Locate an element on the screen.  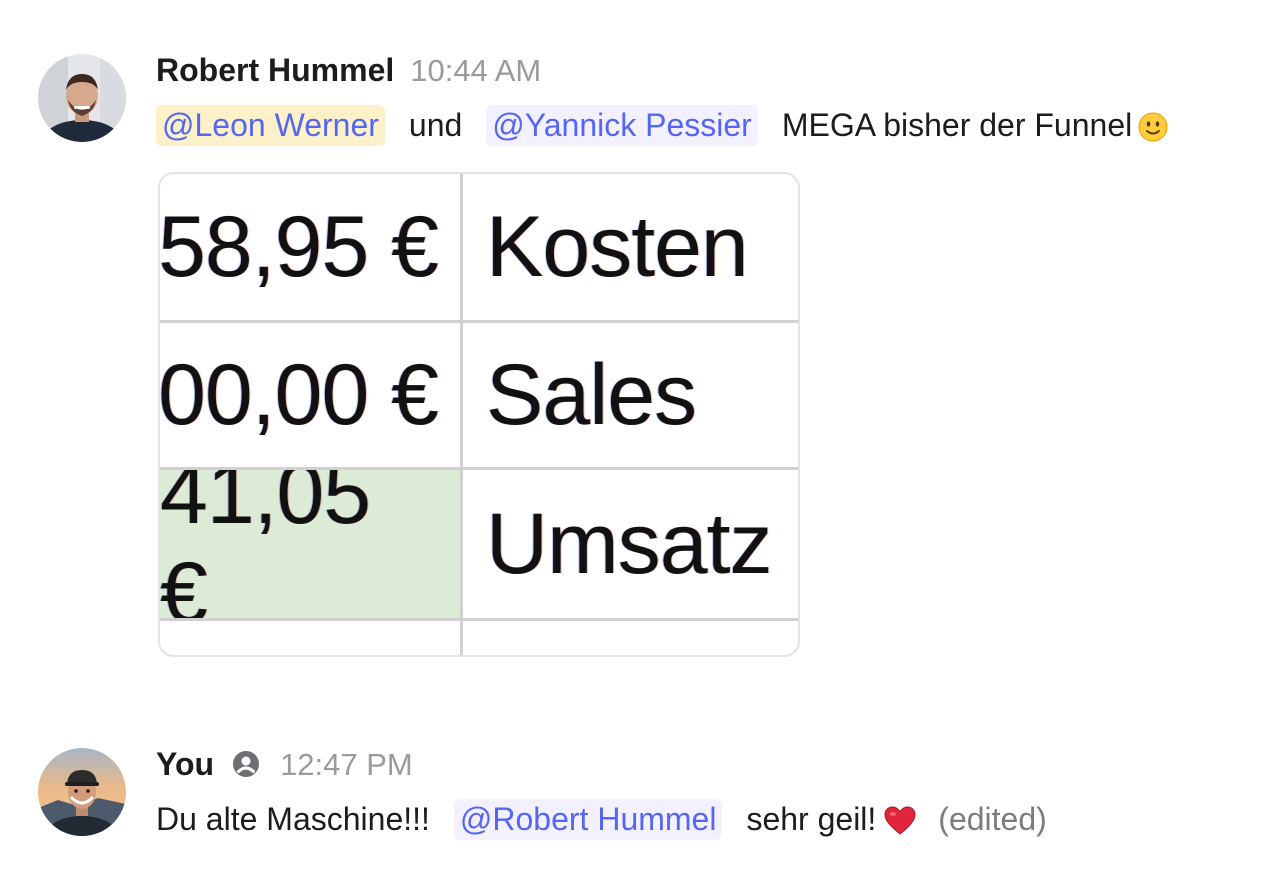
timestamp: 10:44 AM is located at coordinates (475, 71).